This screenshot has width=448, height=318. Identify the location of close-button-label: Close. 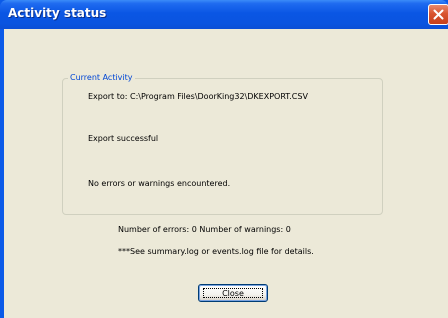
(233, 293).